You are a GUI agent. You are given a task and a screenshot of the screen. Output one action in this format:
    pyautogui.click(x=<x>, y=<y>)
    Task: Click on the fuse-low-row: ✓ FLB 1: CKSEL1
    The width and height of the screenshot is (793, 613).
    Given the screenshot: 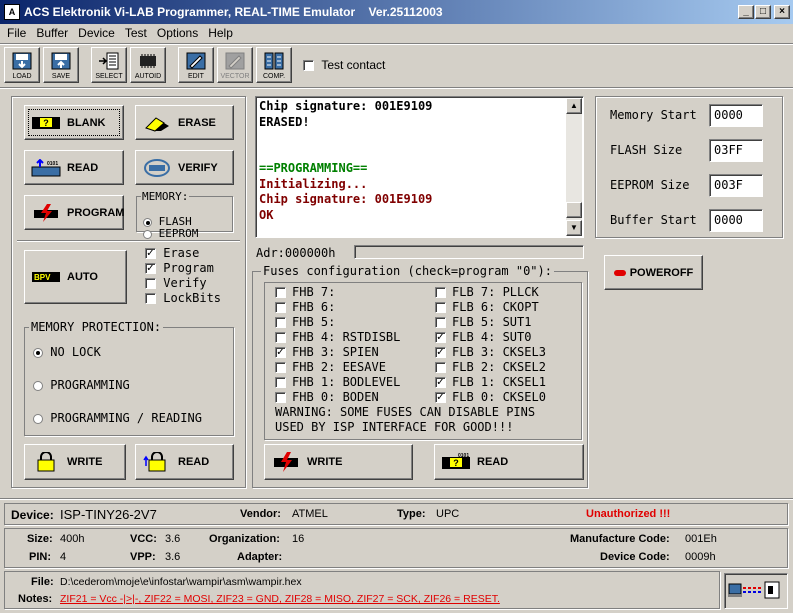 What is the action you would take?
    pyautogui.click(x=490, y=382)
    